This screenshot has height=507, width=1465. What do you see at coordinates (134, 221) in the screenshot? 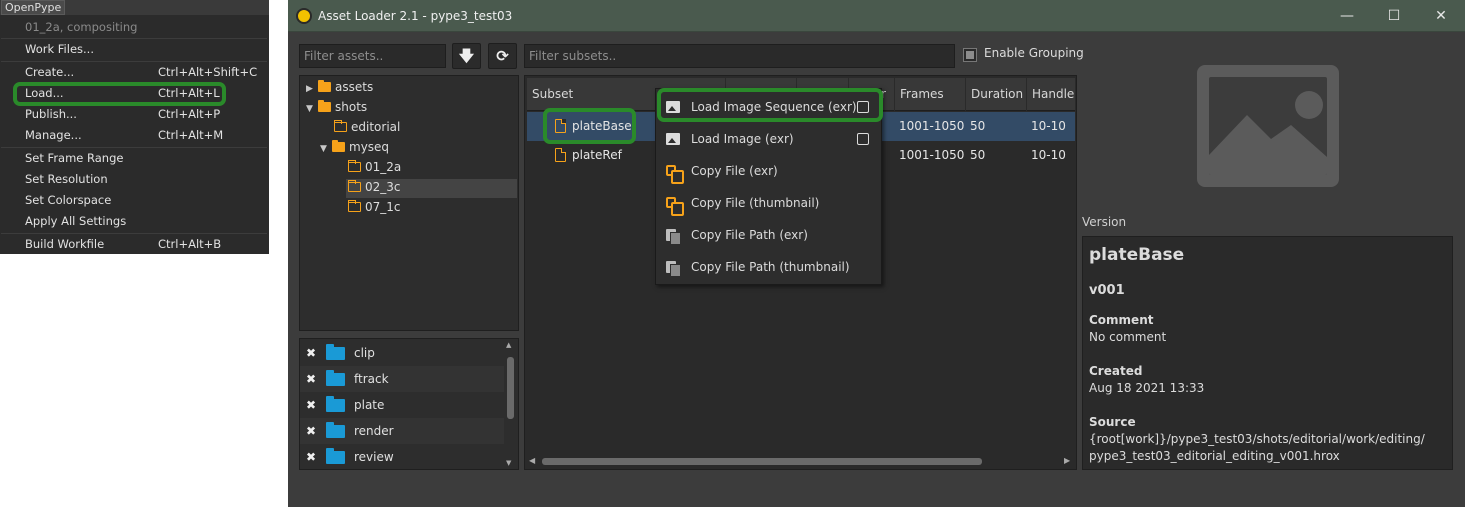
I see `menu-item-apply-all-settings: Apply All Settings` at bounding box center [134, 221].